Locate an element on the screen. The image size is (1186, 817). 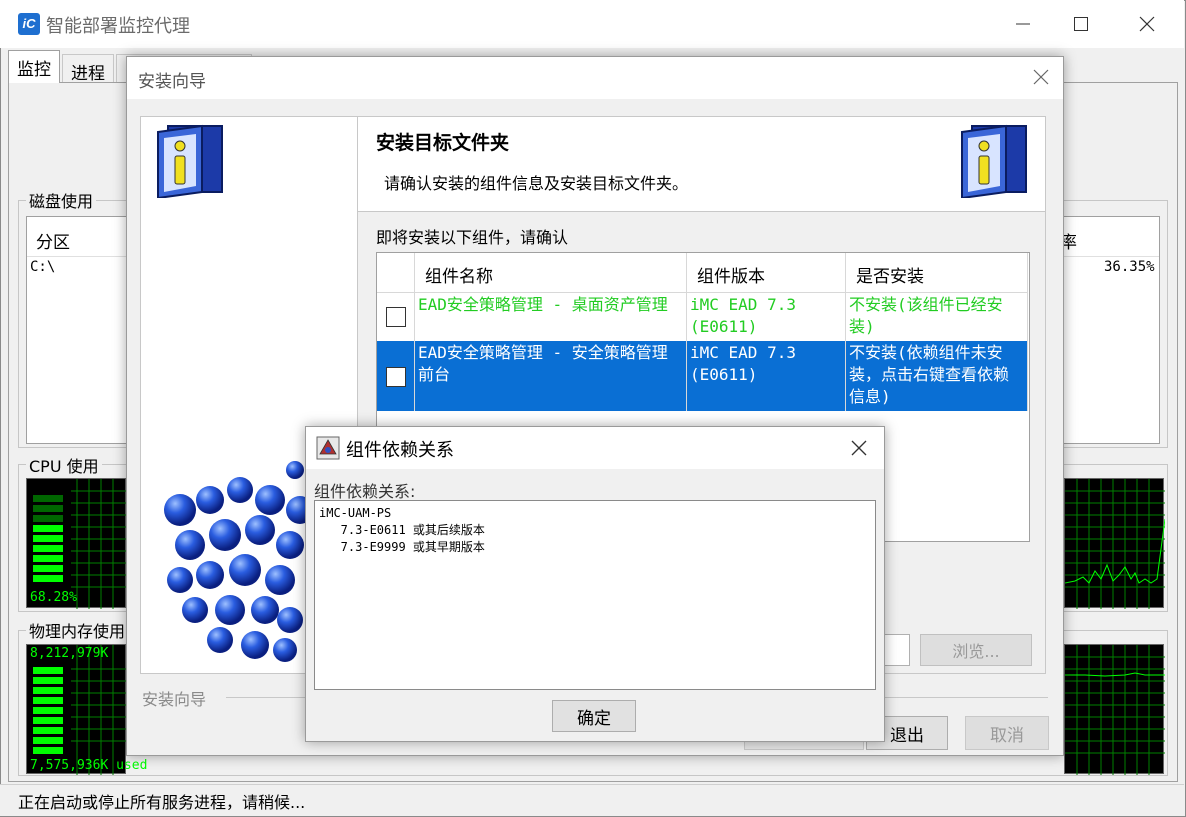
column-header-name: 组件名称 is located at coordinates (551, 273).